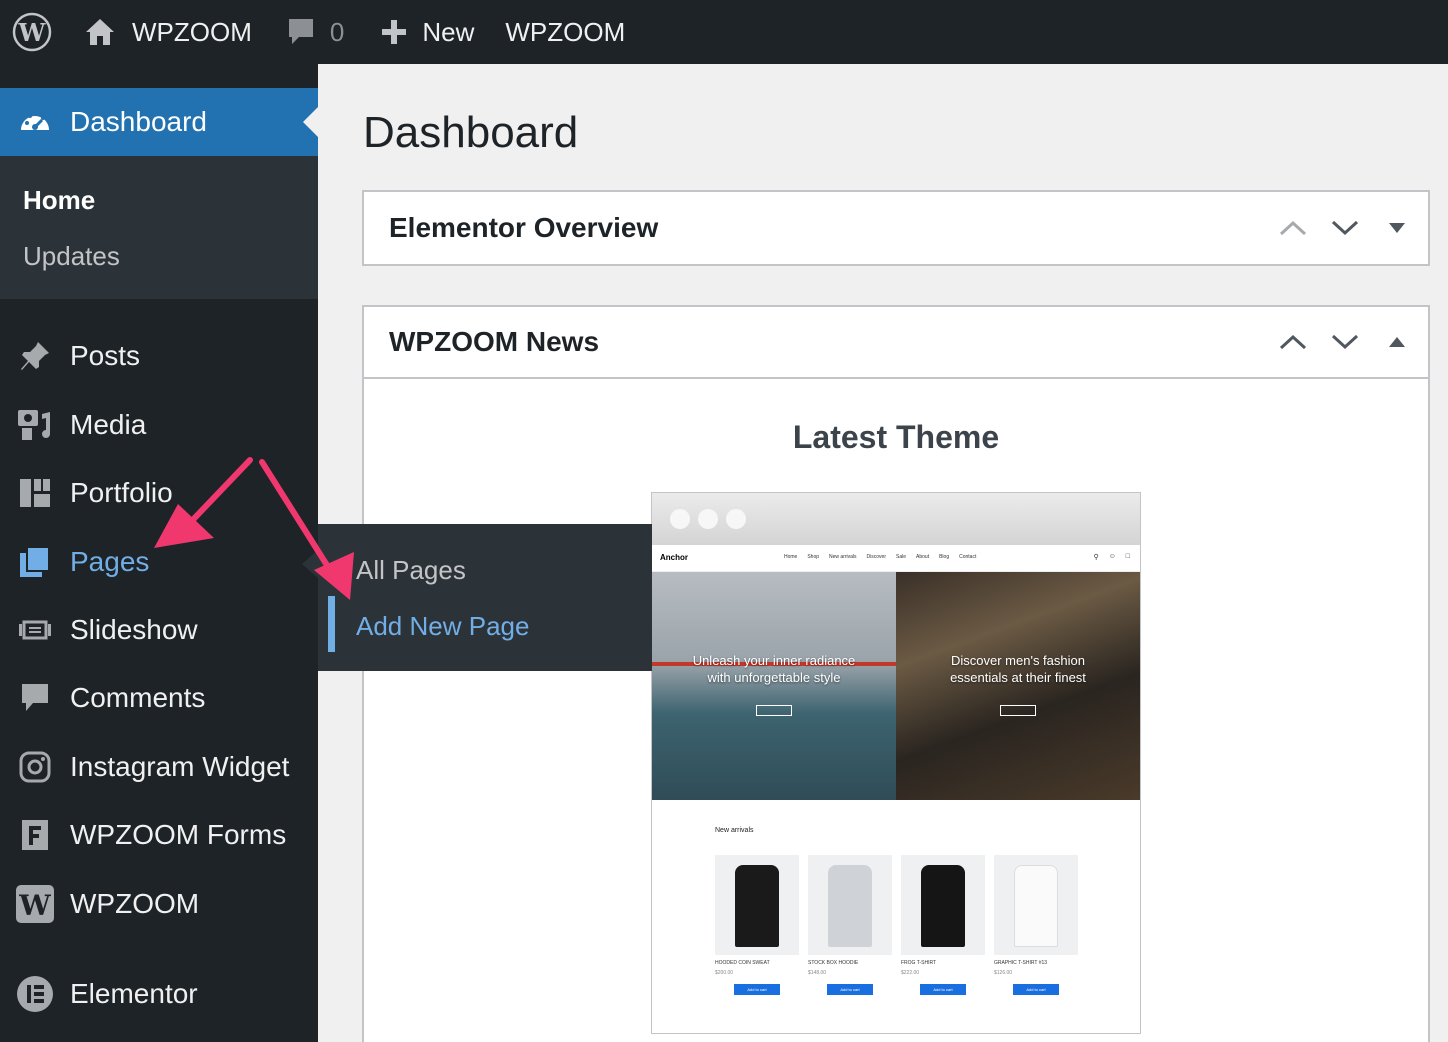 This screenshot has width=1448, height=1042. What do you see at coordinates (524, 227) in the screenshot?
I see `widget-title: Elementor Overview` at bounding box center [524, 227].